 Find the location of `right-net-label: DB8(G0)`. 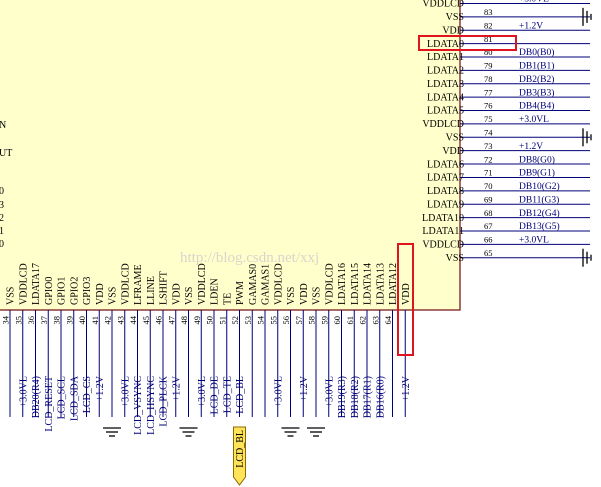

right-net-label: DB8(G0) is located at coordinates (537, 159).